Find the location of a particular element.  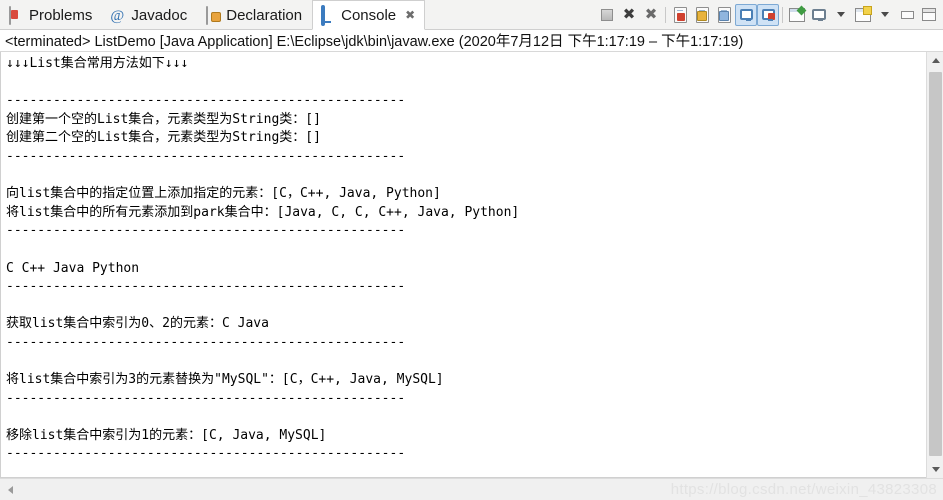

vertical-scrollbar is located at coordinates (934, 265).